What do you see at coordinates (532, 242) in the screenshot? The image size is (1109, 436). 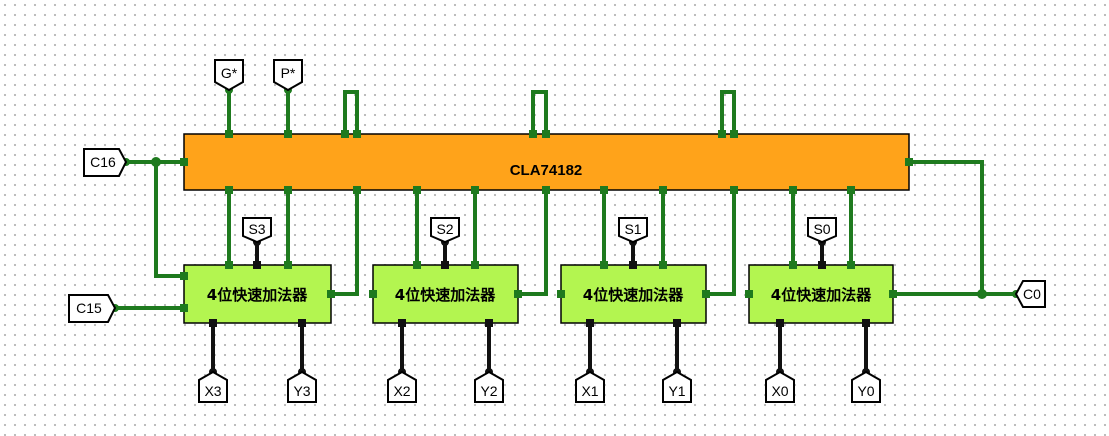 I see `wire-a2-carry` at bounding box center [532, 242].